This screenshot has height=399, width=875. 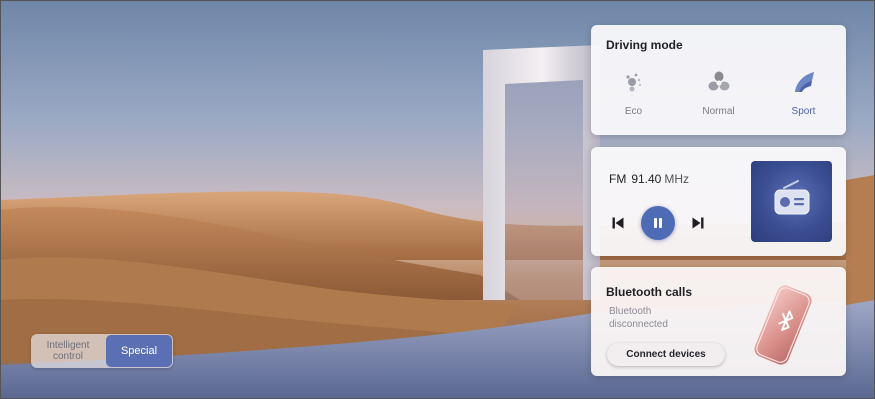 I want to click on previous-station-button, so click(x=618, y=223).